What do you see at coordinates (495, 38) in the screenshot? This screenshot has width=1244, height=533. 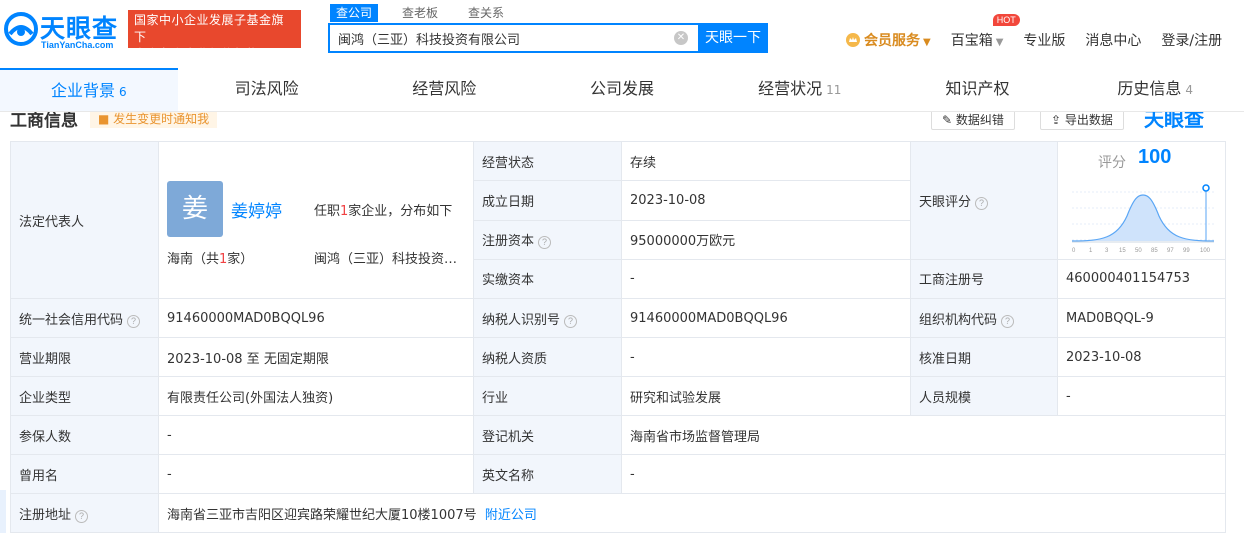 I see `search-input` at bounding box center [495, 38].